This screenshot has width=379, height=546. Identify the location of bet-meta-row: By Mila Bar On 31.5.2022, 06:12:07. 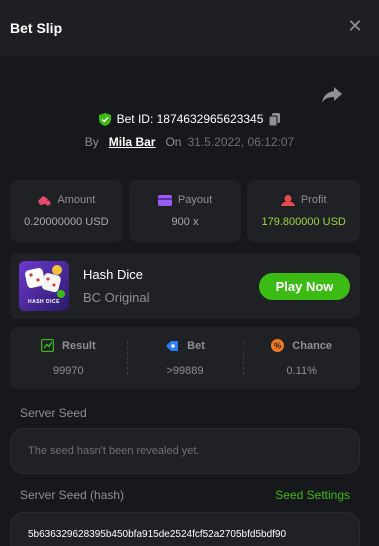
(189, 142).